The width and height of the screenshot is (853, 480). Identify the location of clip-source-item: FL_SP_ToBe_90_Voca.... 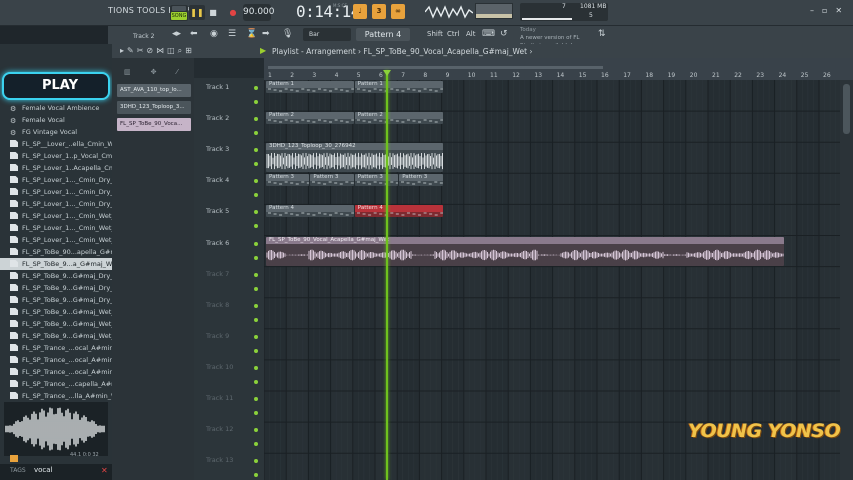
(154, 124).